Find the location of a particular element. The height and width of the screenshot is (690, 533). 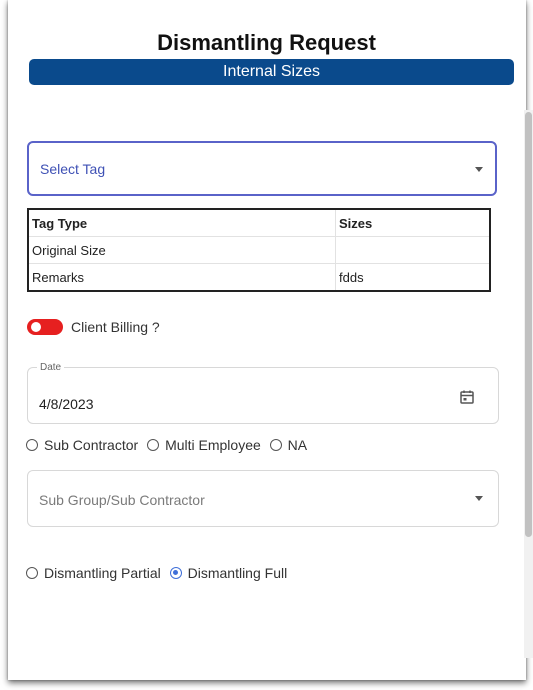

dismantling-type-radio-group: Dismantling Partial Dismantling Full is located at coordinates (159, 573).